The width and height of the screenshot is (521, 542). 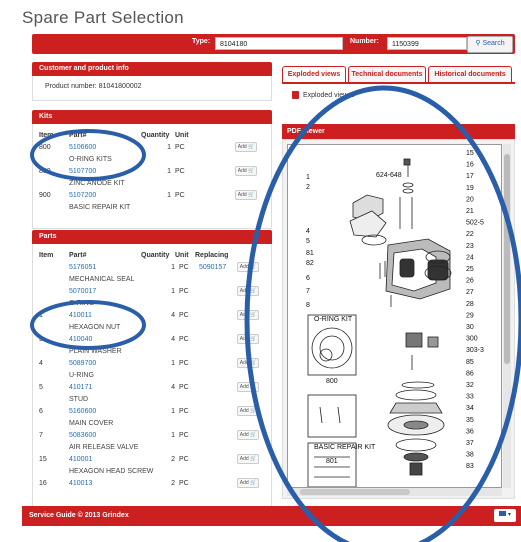 I want to click on callout-label: 85, so click(x=470, y=362).